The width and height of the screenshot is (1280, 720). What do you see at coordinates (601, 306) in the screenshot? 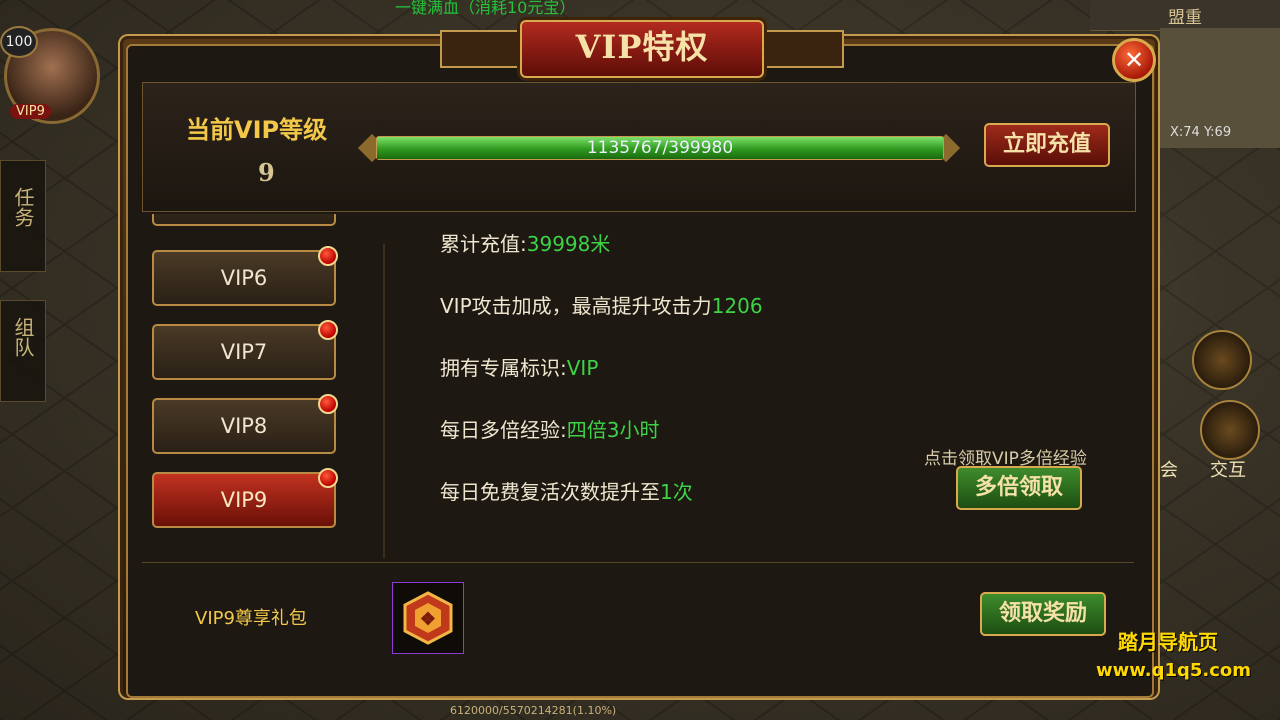
I see `benefit-row: VIP攻击加成，最高提升攻击力1206` at bounding box center [601, 306].